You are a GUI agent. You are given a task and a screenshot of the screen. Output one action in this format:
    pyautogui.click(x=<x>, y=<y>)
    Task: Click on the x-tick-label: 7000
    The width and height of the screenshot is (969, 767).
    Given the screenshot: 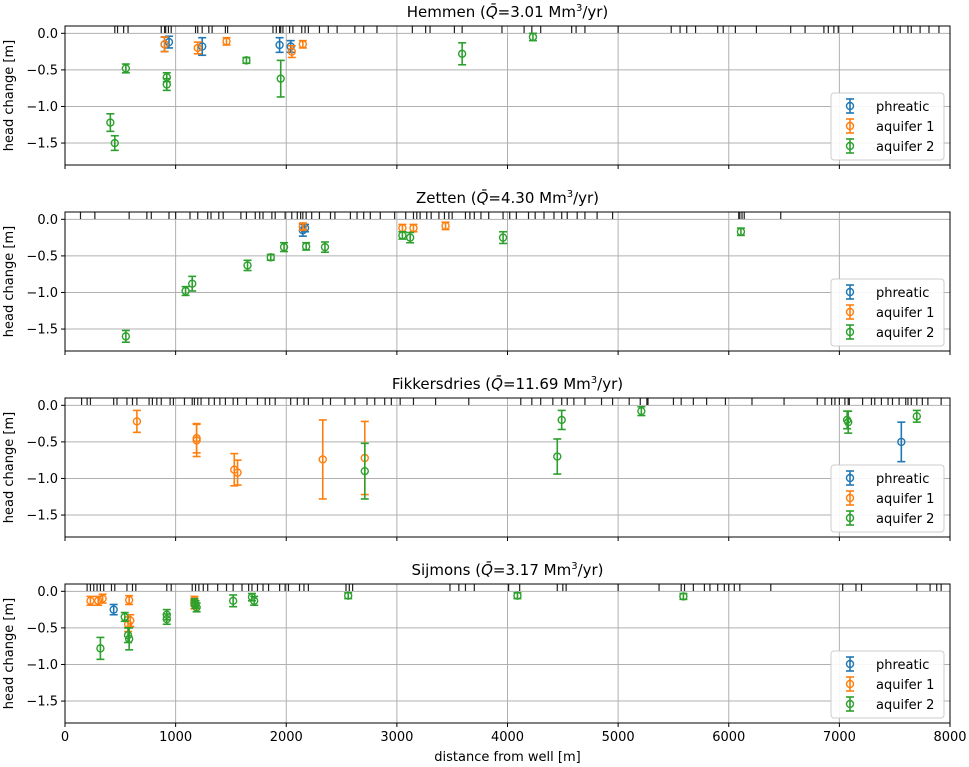 What is the action you would take?
    pyautogui.click(x=839, y=737)
    